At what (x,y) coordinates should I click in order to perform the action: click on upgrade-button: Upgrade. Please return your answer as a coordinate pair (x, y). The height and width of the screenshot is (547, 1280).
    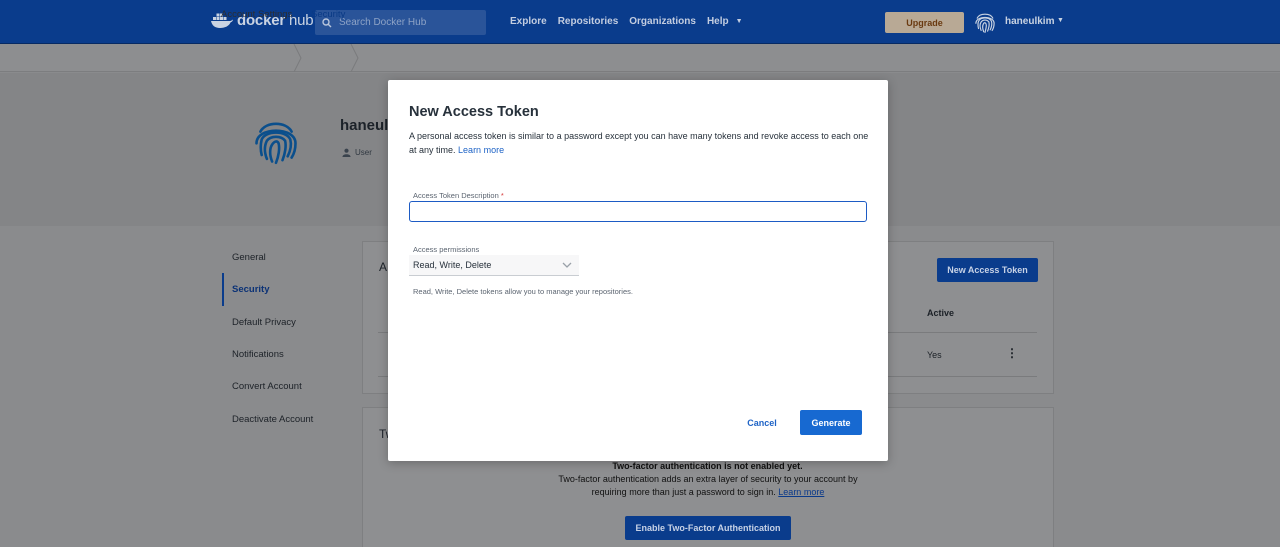
    Looking at the image, I should click on (924, 22).